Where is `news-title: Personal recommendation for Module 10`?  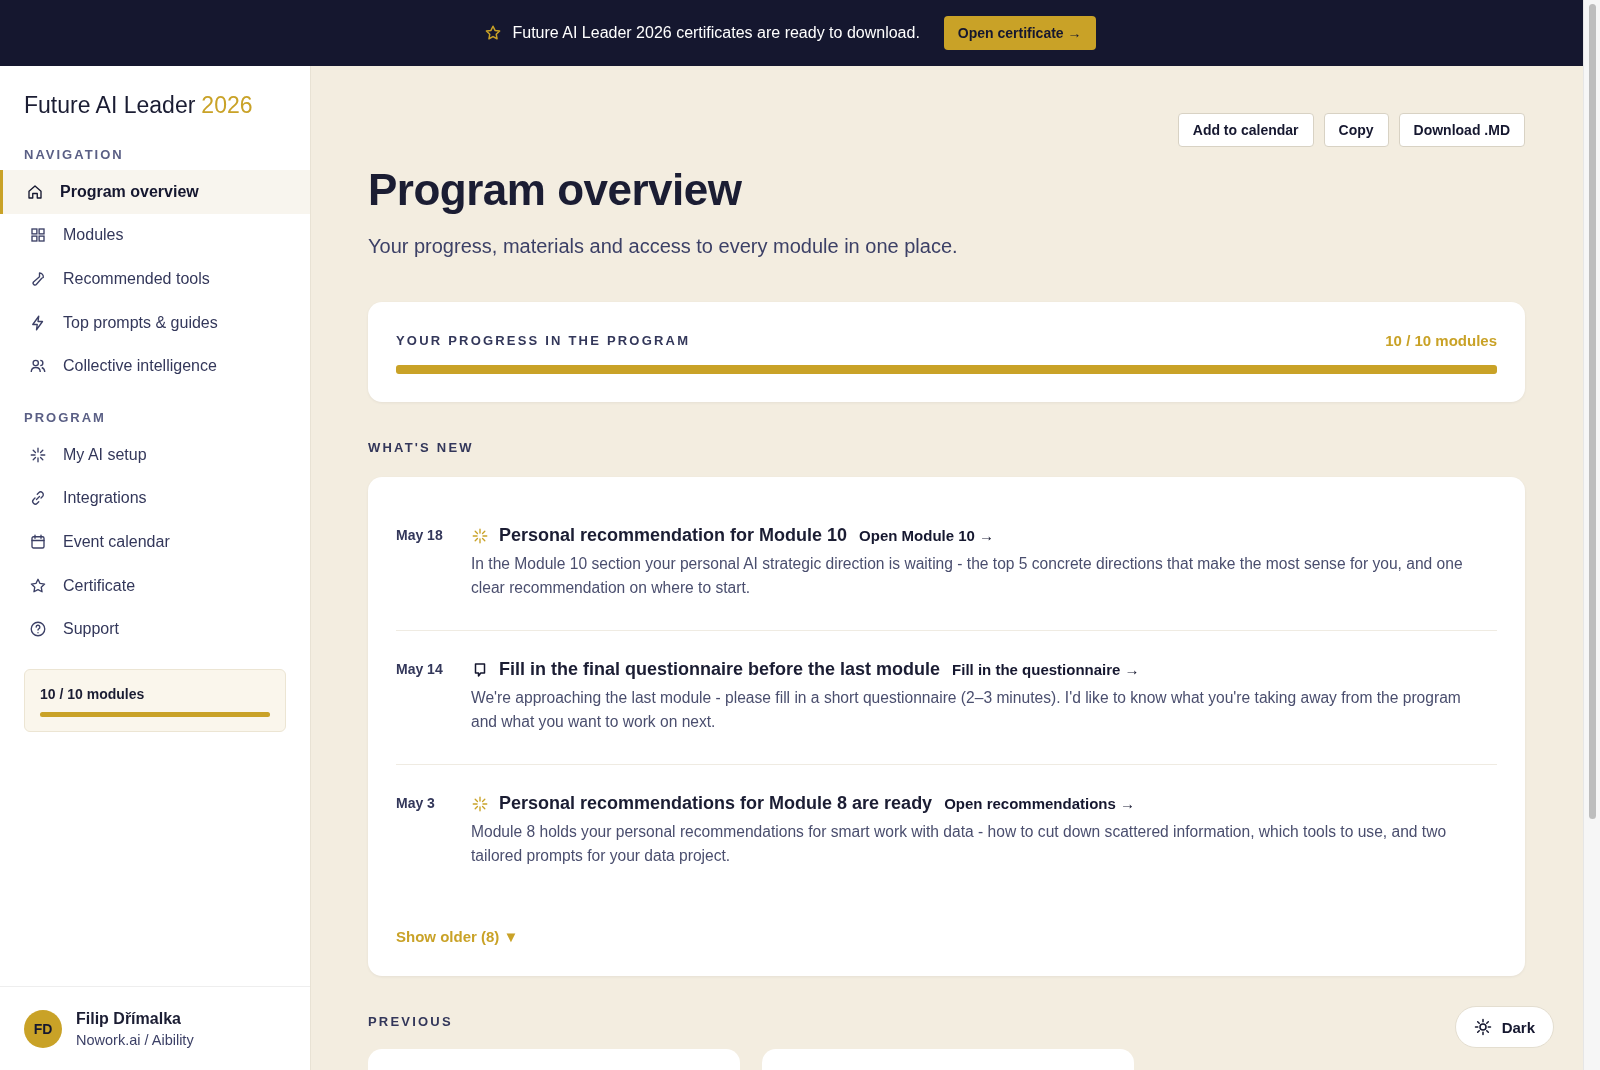
news-title: Personal recommendation for Module 10 is located at coordinates (673, 535).